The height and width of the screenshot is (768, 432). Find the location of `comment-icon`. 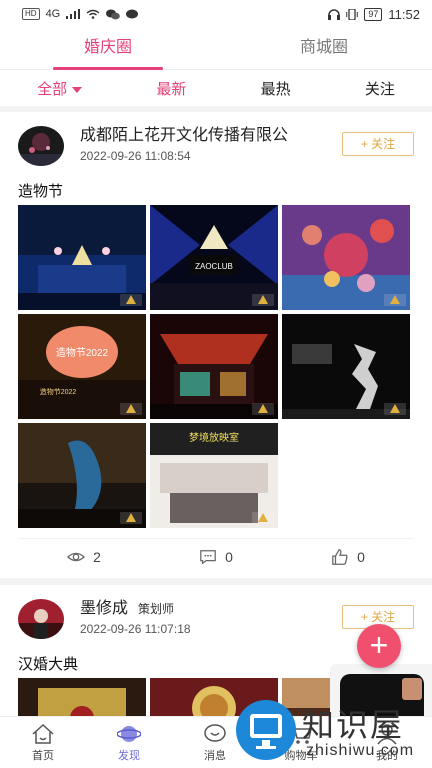

comment-icon is located at coordinates (208, 557).